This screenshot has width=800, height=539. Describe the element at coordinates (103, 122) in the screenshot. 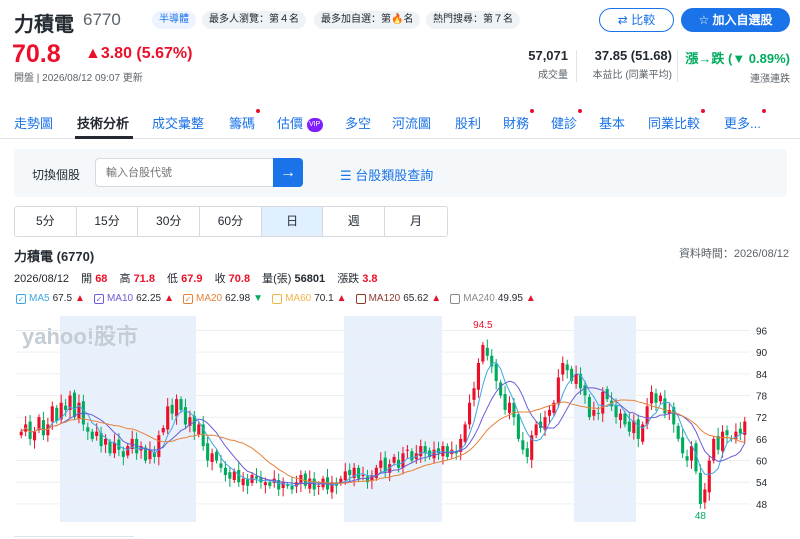

I see `tab-technical: 技術分析` at that location.